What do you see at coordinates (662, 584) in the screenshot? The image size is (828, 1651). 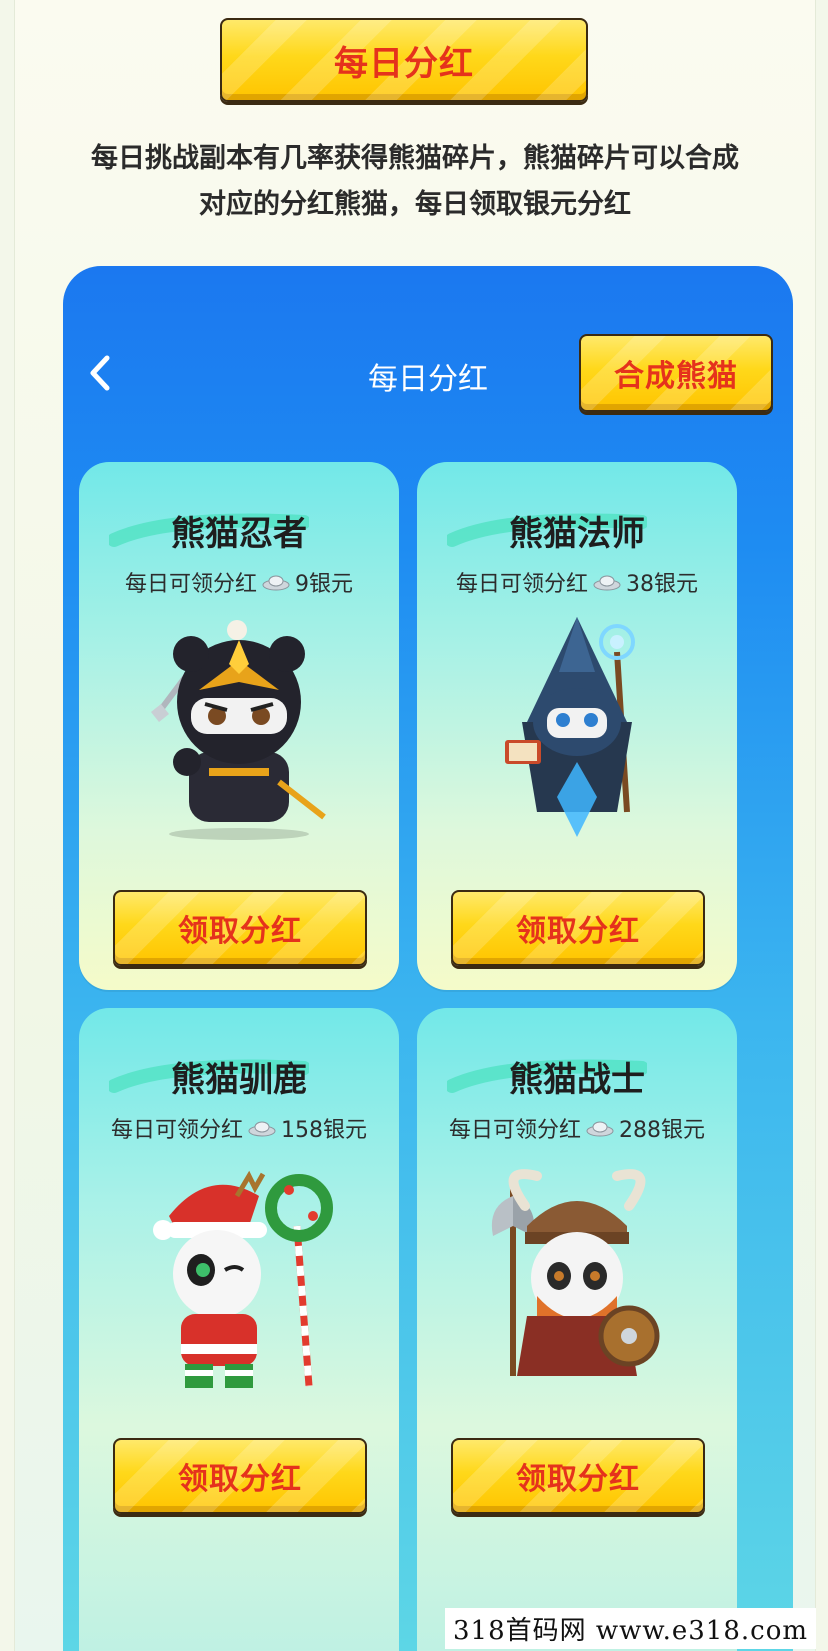 I see `reward-amount: 38银元` at bounding box center [662, 584].